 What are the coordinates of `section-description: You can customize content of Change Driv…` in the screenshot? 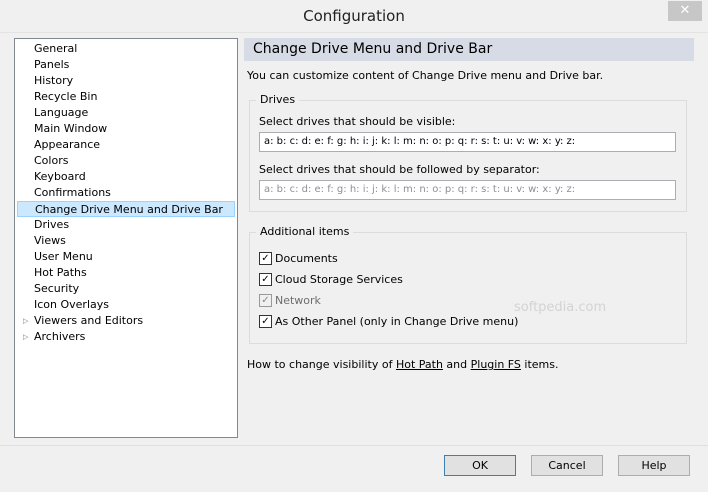 It's located at (425, 75).